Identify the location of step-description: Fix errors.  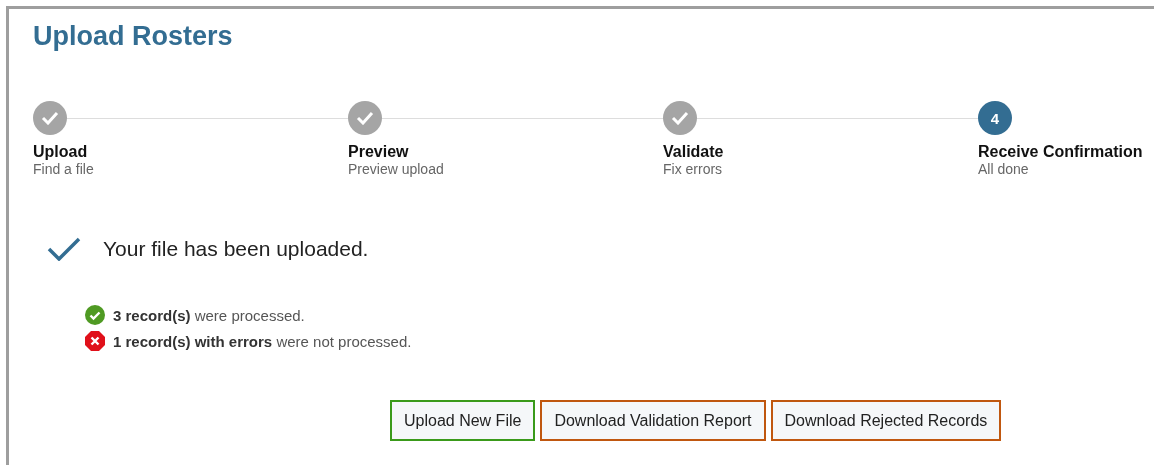
(693, 169).